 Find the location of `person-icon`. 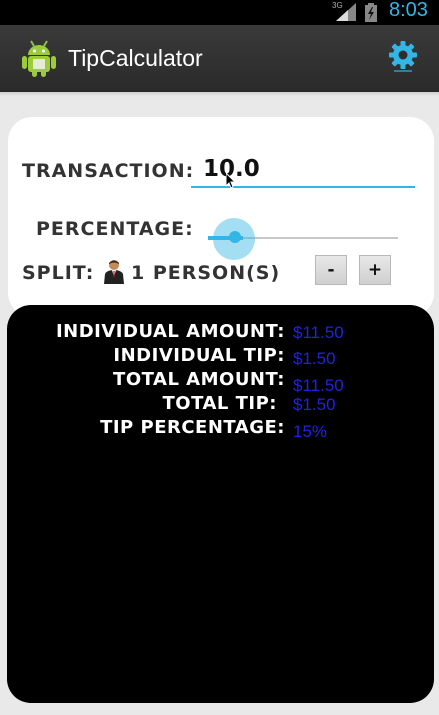

person-icon is located at coordinates (114, 273).